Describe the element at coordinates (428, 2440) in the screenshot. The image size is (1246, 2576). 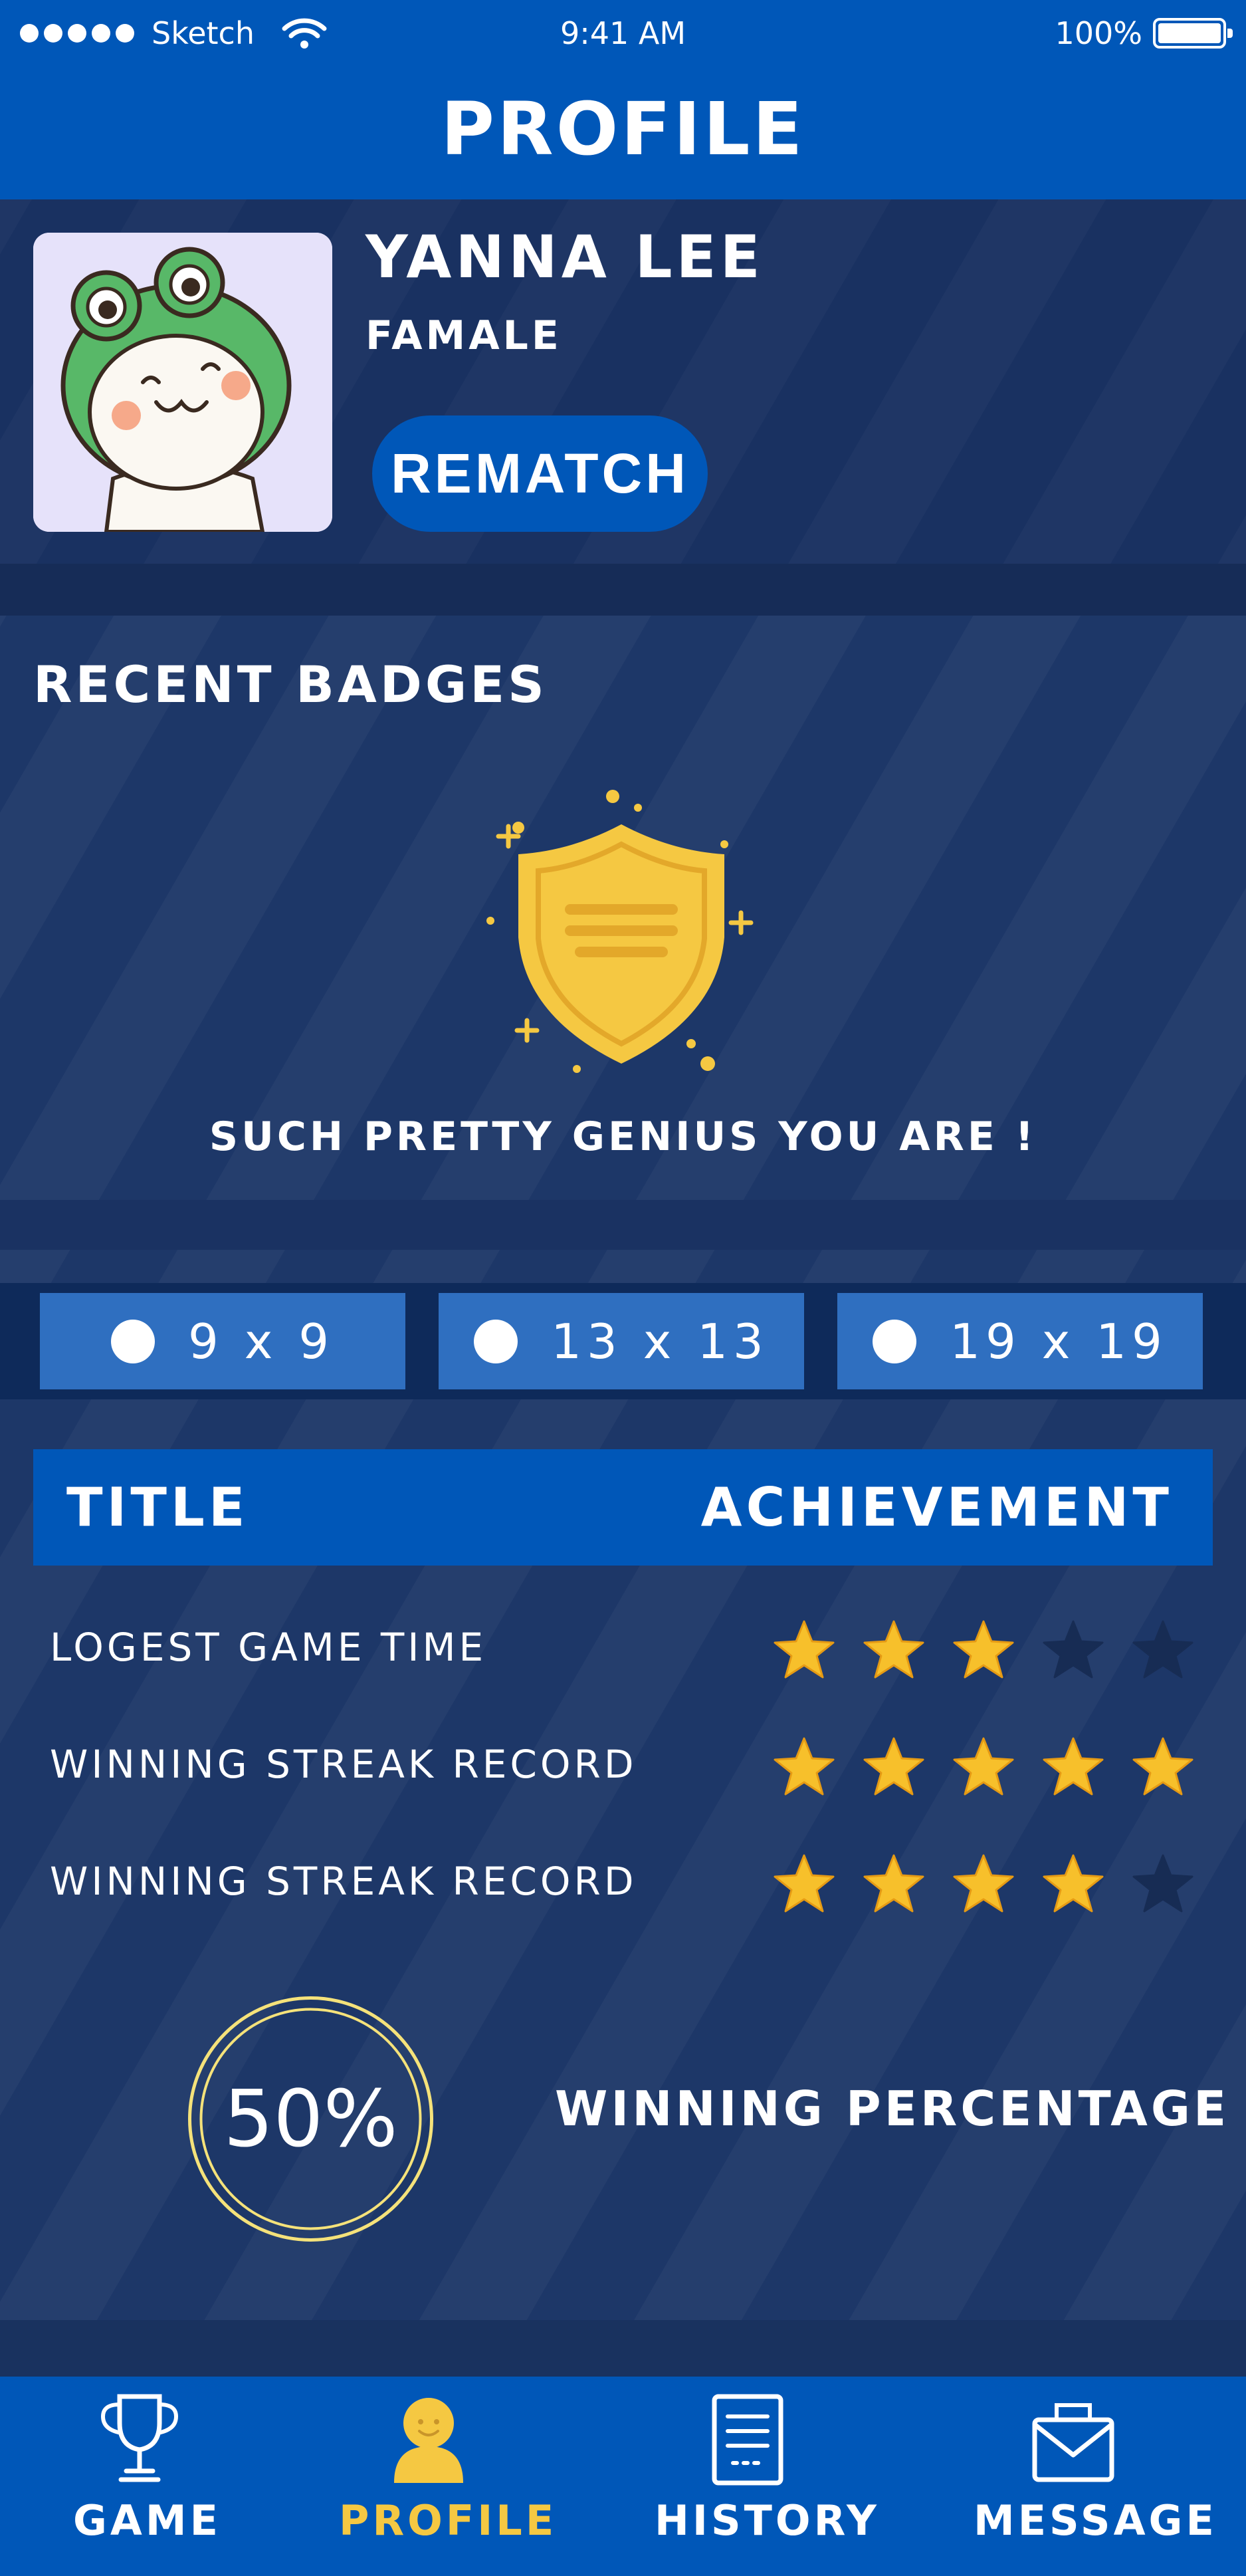
I see `person-icon` at that location.